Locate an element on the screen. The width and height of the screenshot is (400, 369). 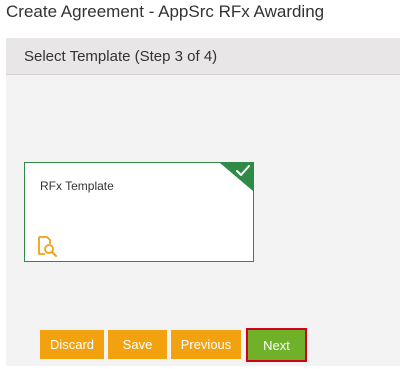
template-card-label: RFx Template is located at coordinates (77, 186).